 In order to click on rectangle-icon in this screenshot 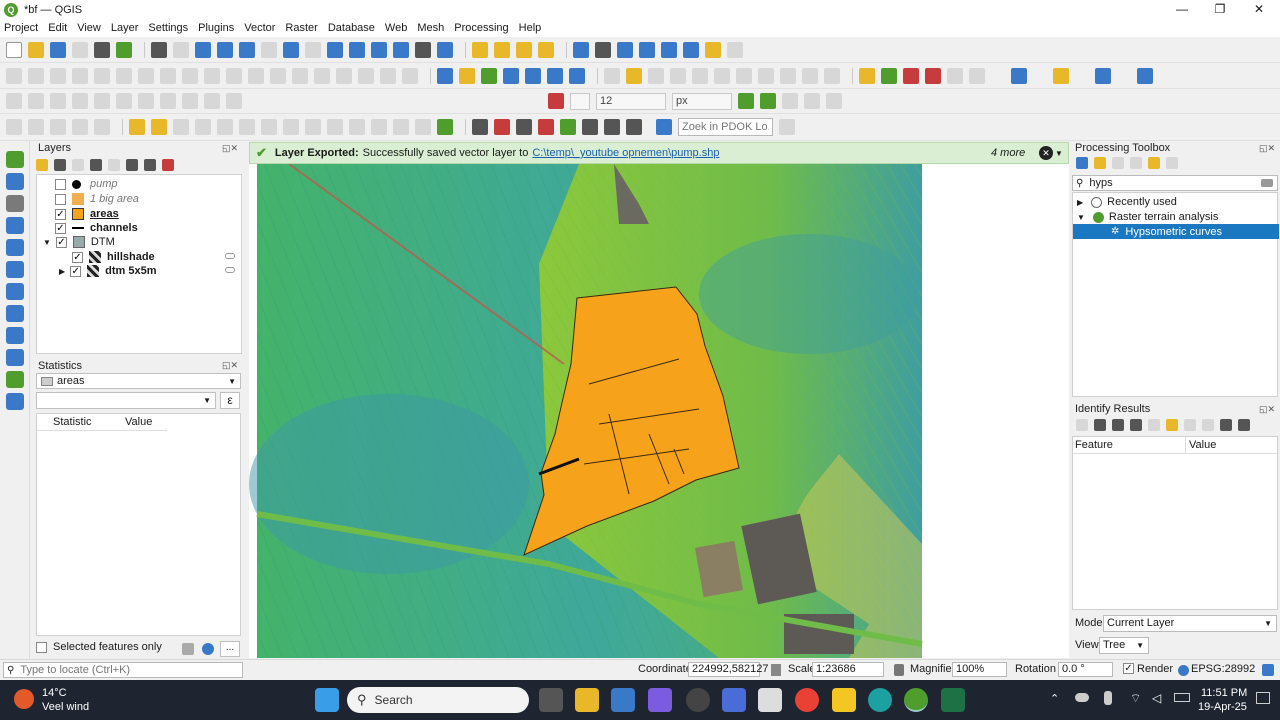, I will do `click(80, 127)`.